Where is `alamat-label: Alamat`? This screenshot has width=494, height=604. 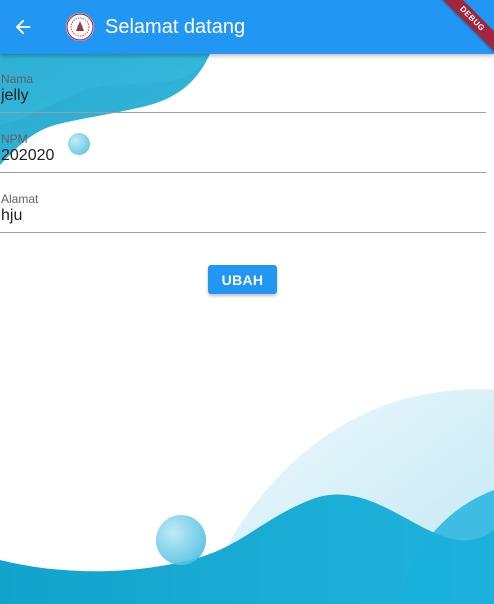
alamat-label: Alamat is located at coordinates (20, 199).